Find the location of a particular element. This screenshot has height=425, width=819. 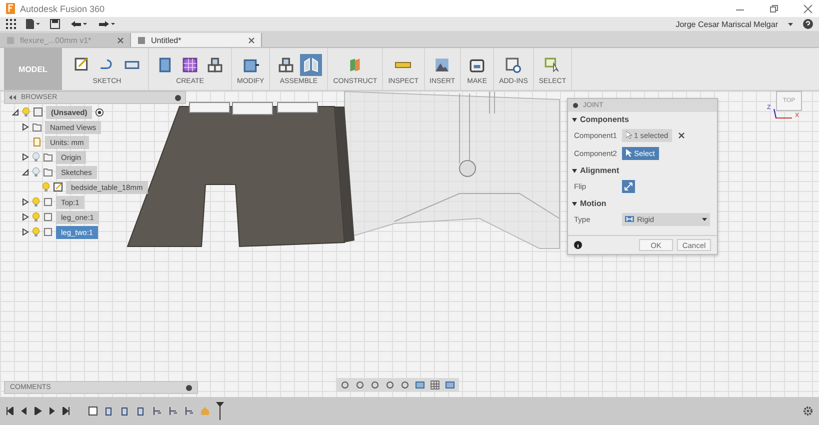

axis-icon is located at coordinates (783, 114).